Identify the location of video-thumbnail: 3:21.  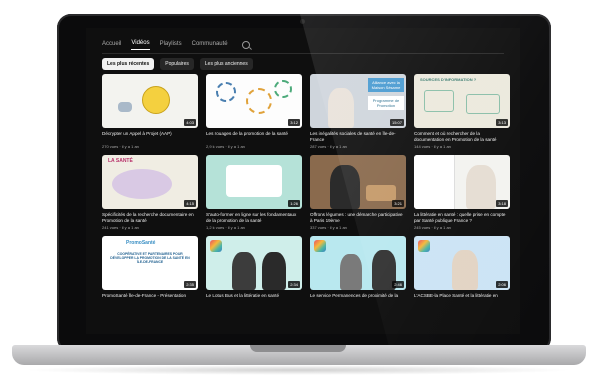
(358, 182).